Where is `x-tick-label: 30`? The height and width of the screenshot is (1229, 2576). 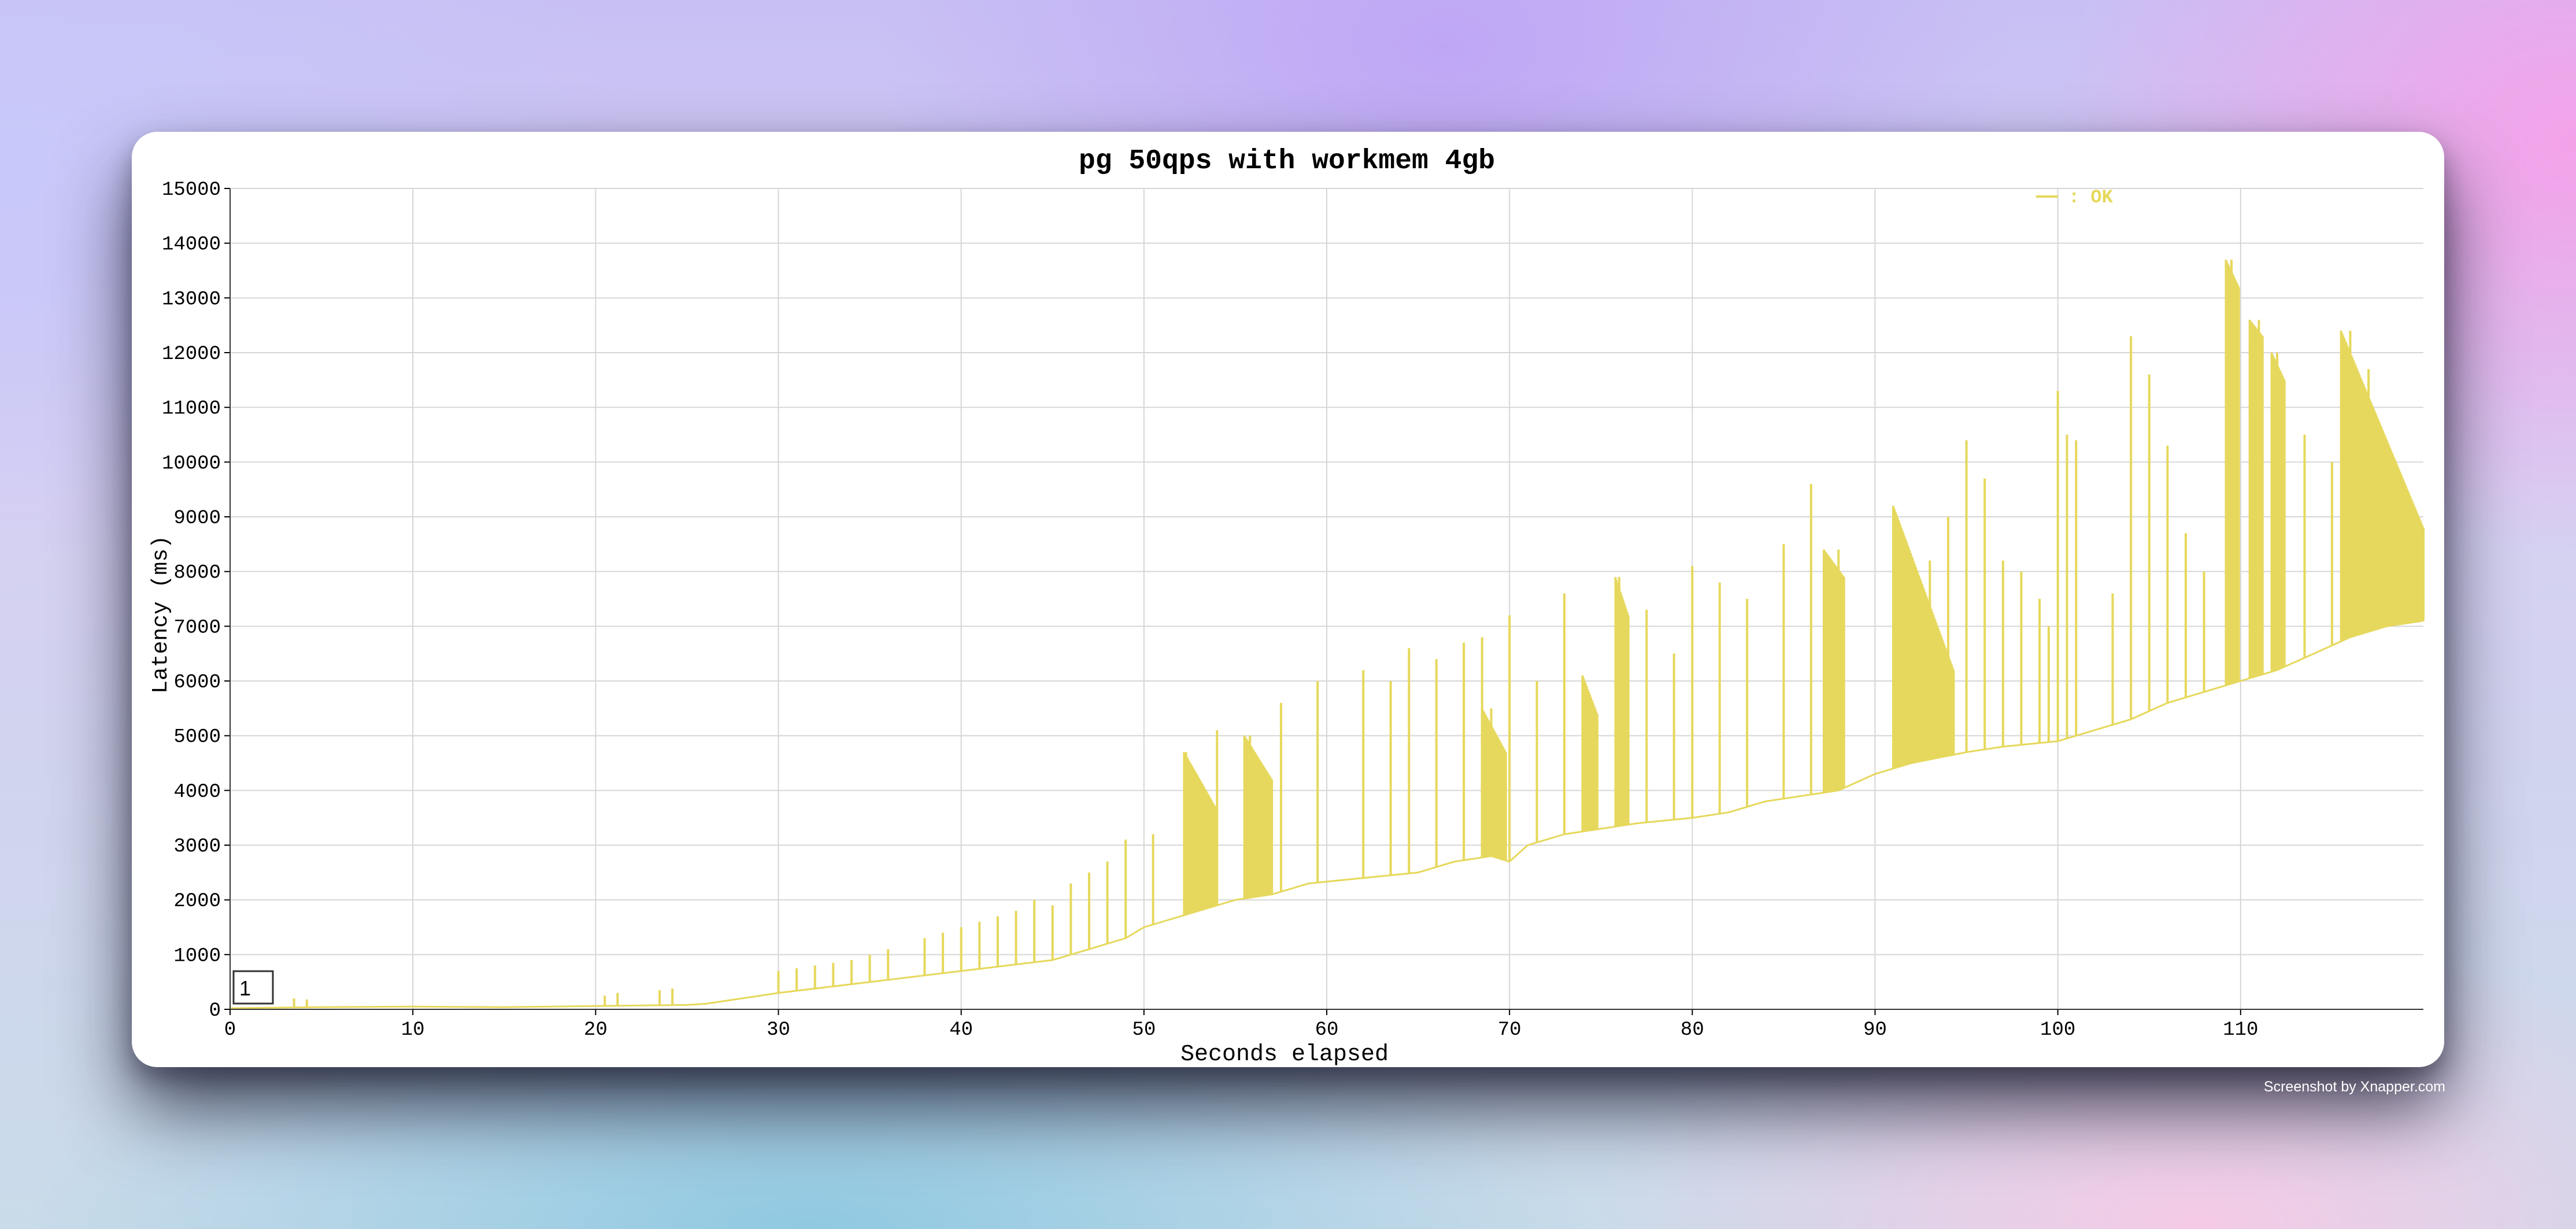
x-tick-label: 30 is located at coordinates (778, 1030).